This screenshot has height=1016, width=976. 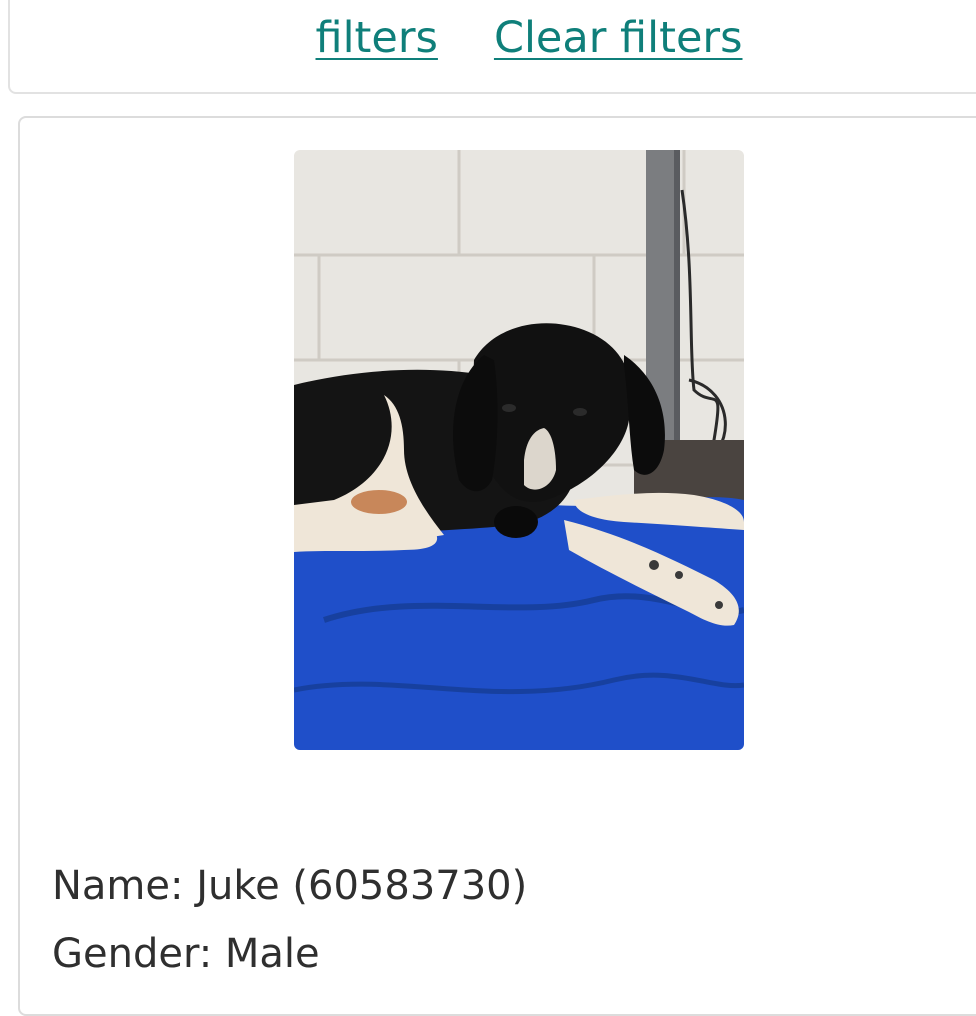 What do you see at coordinates (186, 954) in the screenshot?
I see `pet-gender: Gender: Male` at bounding box center [186, 954].